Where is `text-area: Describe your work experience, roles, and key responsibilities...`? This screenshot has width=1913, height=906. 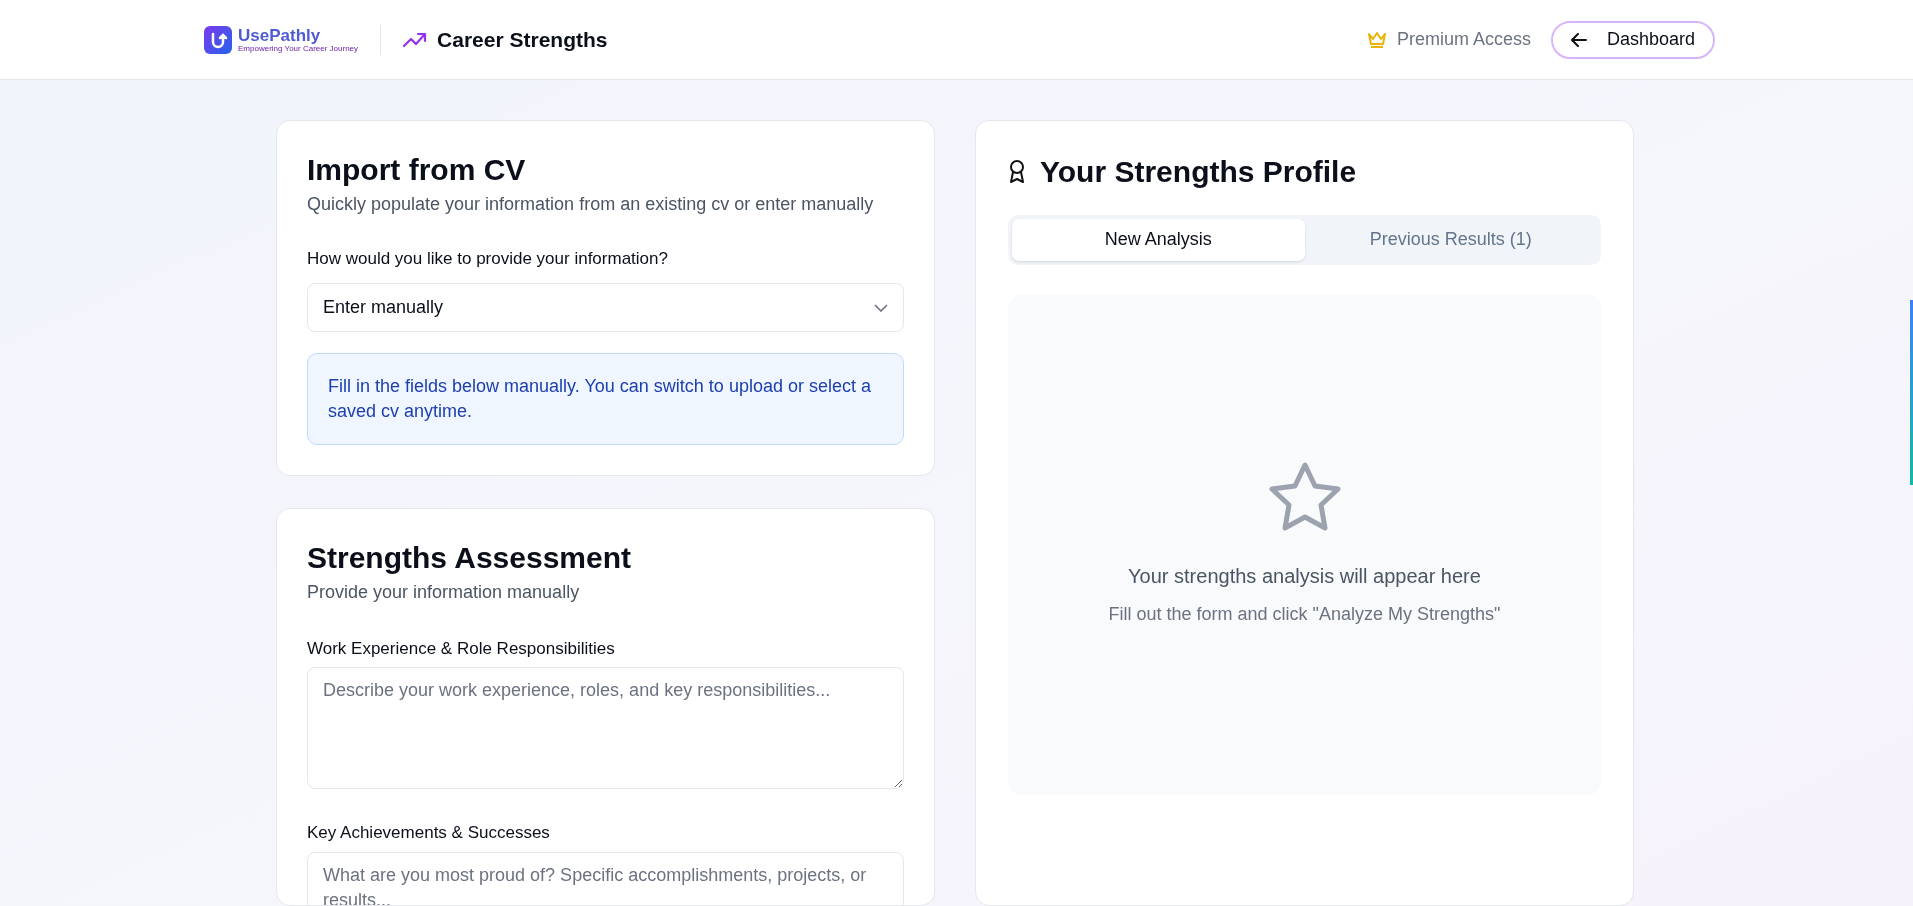 text-area: Describe your work experience, roles, and key responsibilities... is located at coordinates (605, 728).